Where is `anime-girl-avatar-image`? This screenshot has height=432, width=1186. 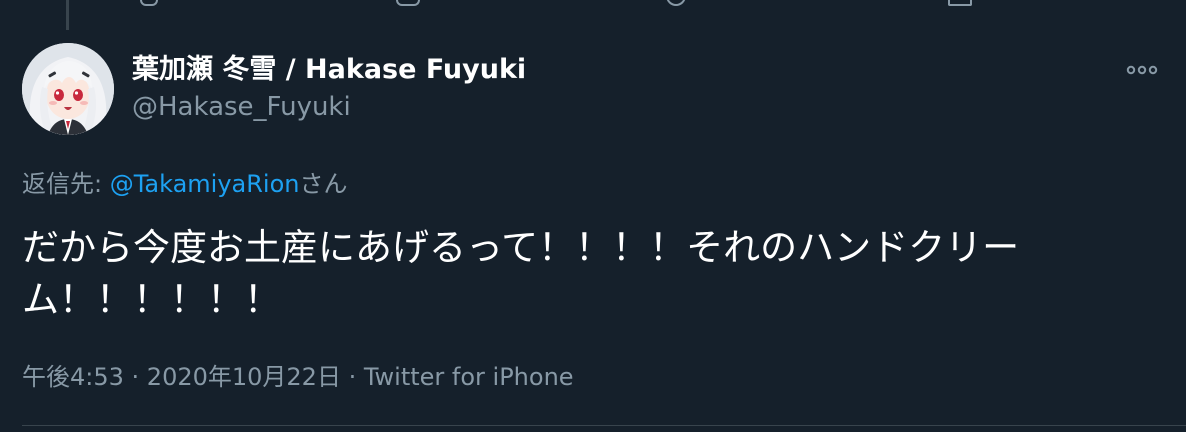
anime-girl-avatar-image is located at coordinates (68, 89).